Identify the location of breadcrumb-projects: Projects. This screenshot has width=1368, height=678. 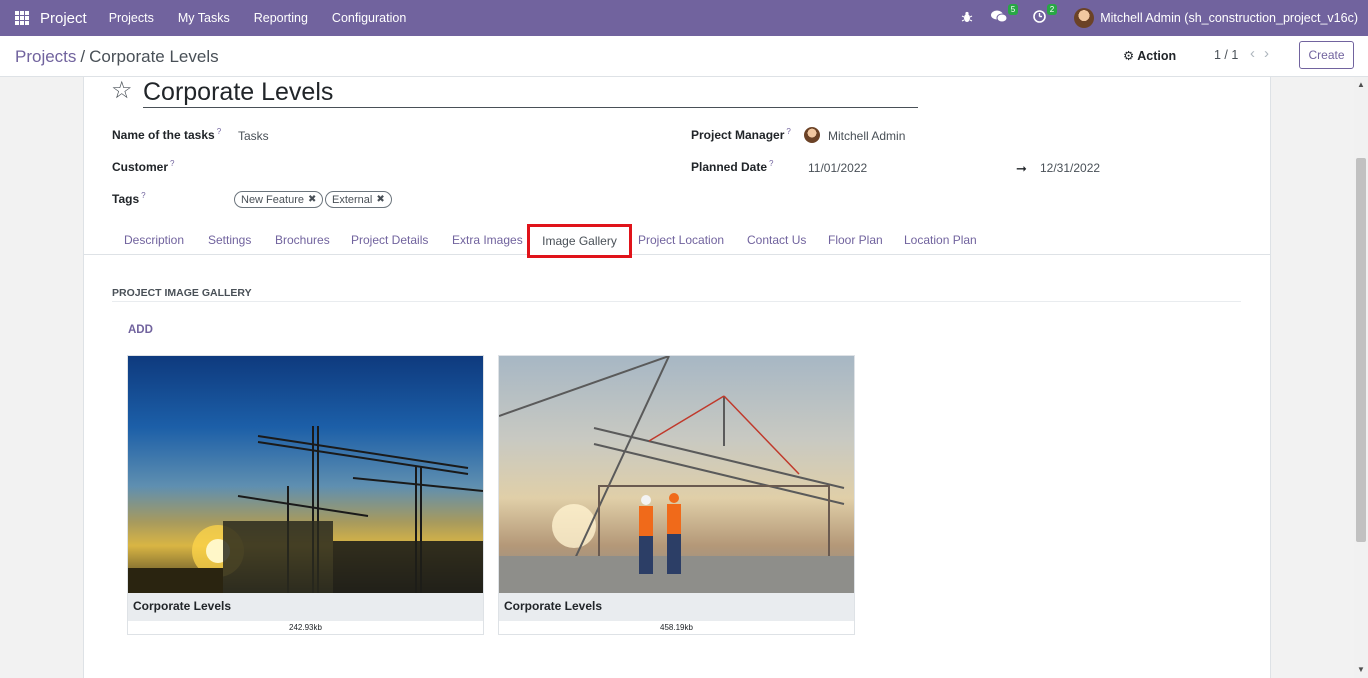
(45, 56).